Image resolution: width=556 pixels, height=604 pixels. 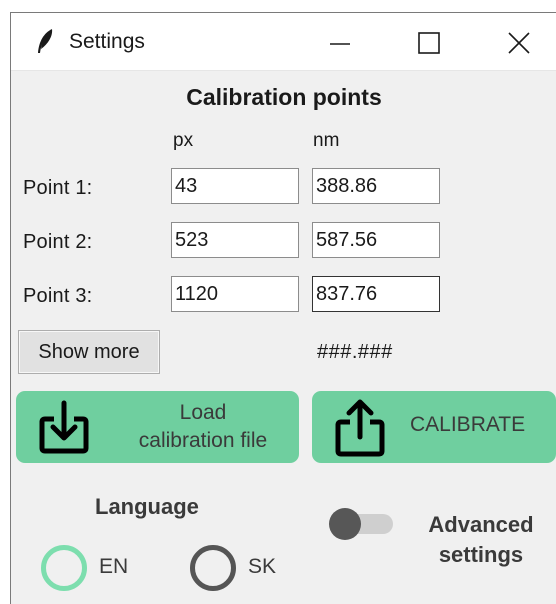 I want to click on calibrate-button: CALIBRATE, so click(x=434, y=427).